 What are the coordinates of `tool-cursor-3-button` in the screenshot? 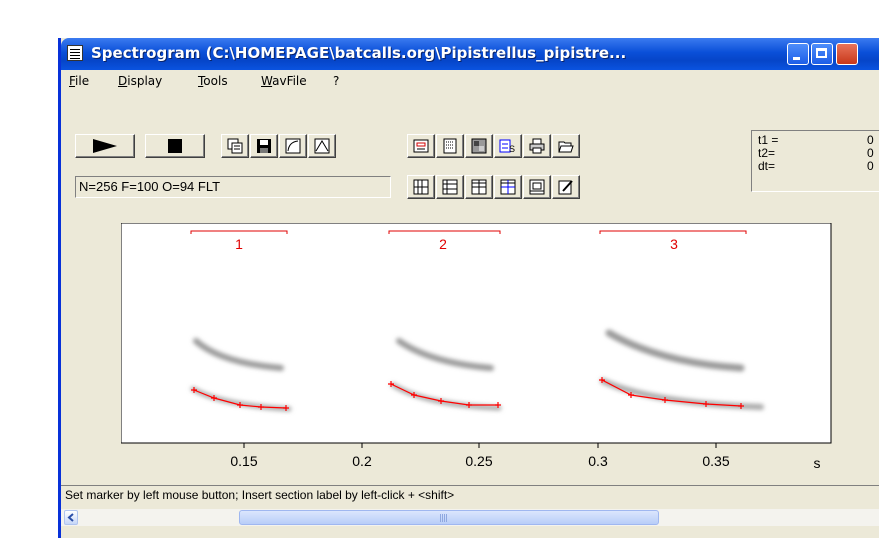 It's located at (479, 187).